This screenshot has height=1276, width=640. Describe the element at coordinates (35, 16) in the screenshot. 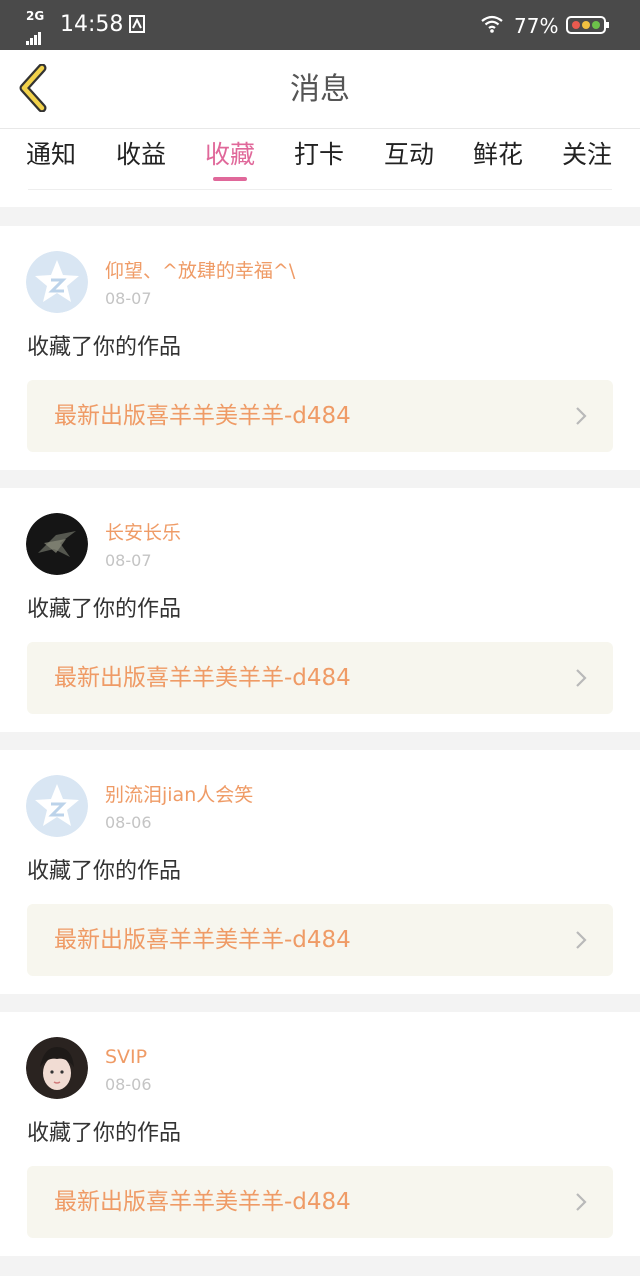

I see `network-type: 2G` at that location.